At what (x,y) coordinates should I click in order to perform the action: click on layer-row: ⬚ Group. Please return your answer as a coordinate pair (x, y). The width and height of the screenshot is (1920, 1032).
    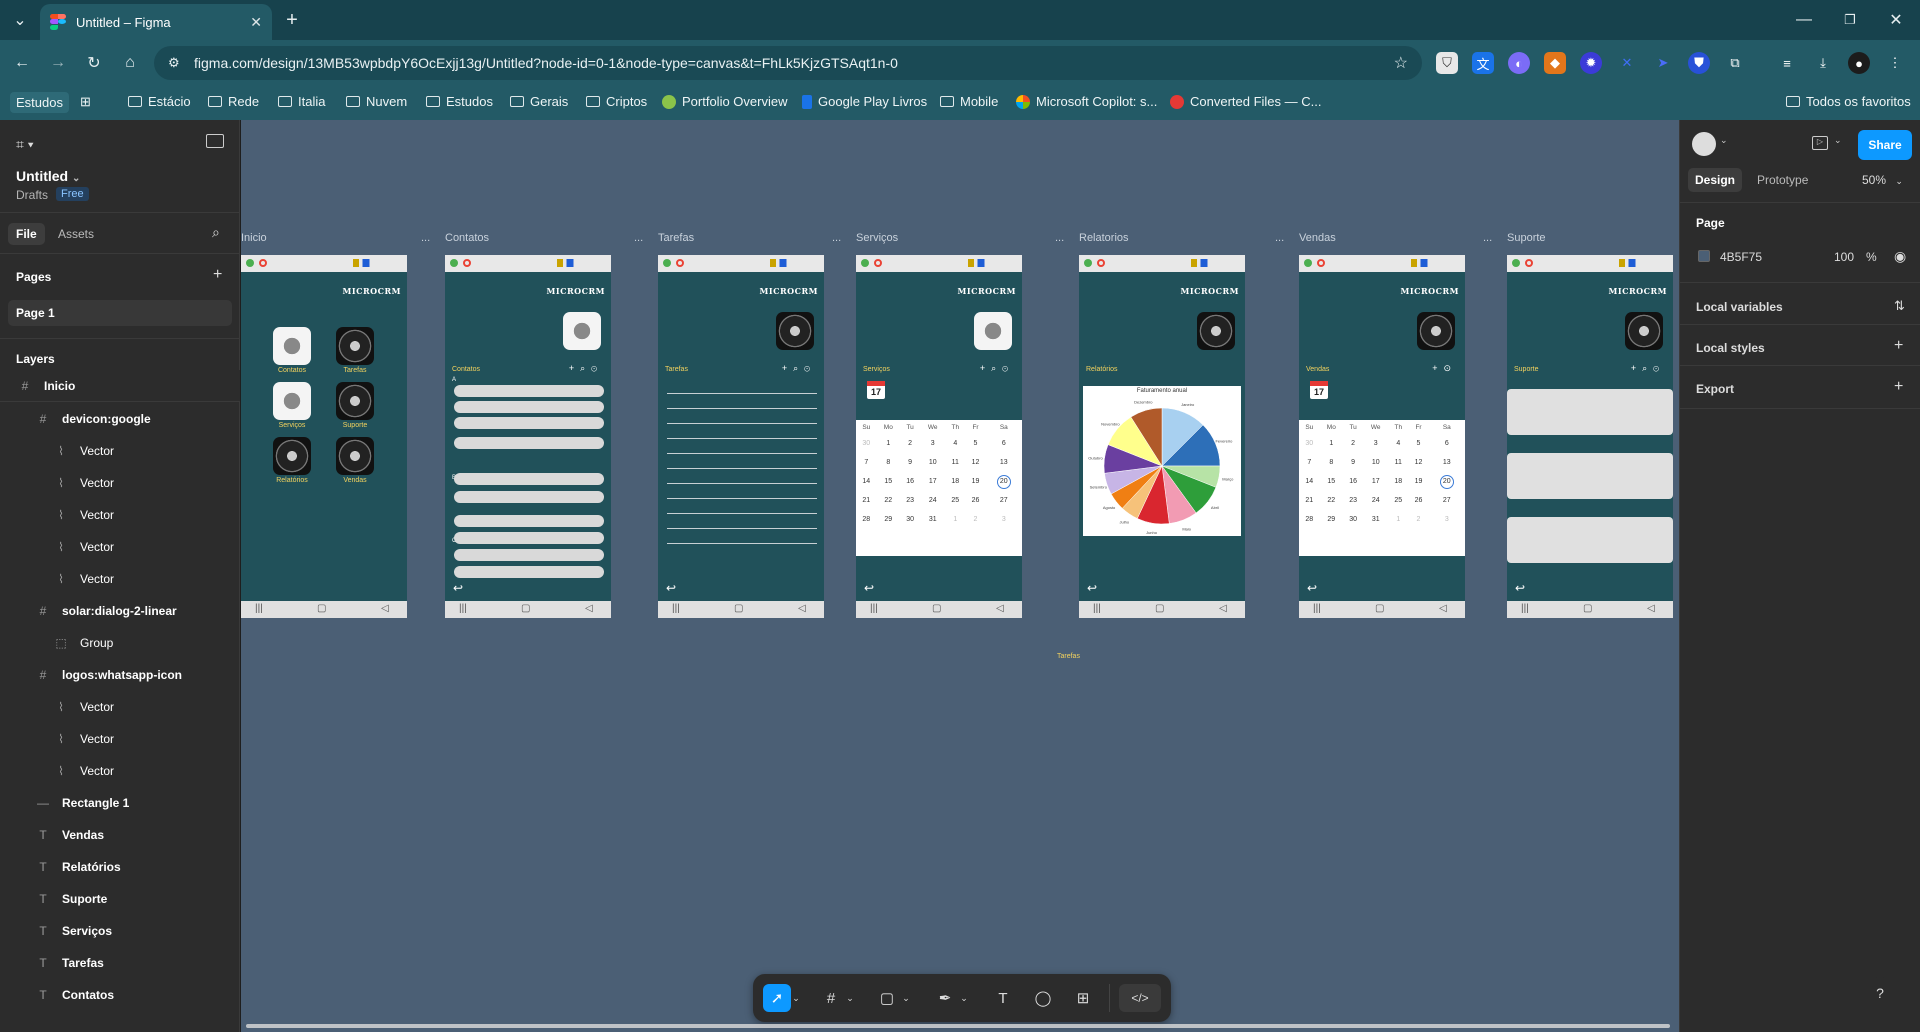
    Looking at the image, I should click on (120, 643).